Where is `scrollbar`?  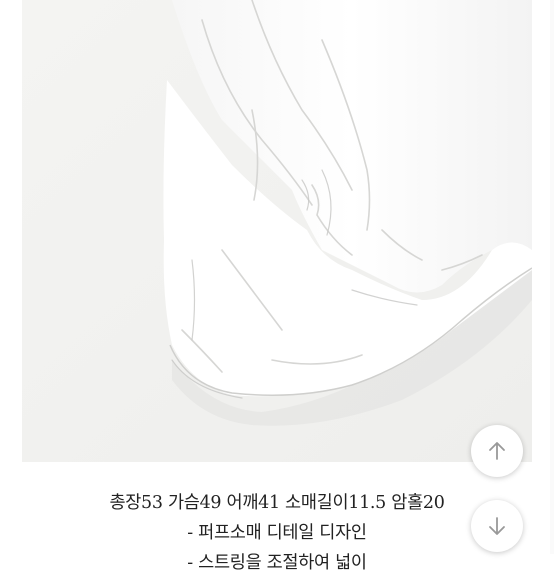 scrollbar is located at coordinates (552, 277).